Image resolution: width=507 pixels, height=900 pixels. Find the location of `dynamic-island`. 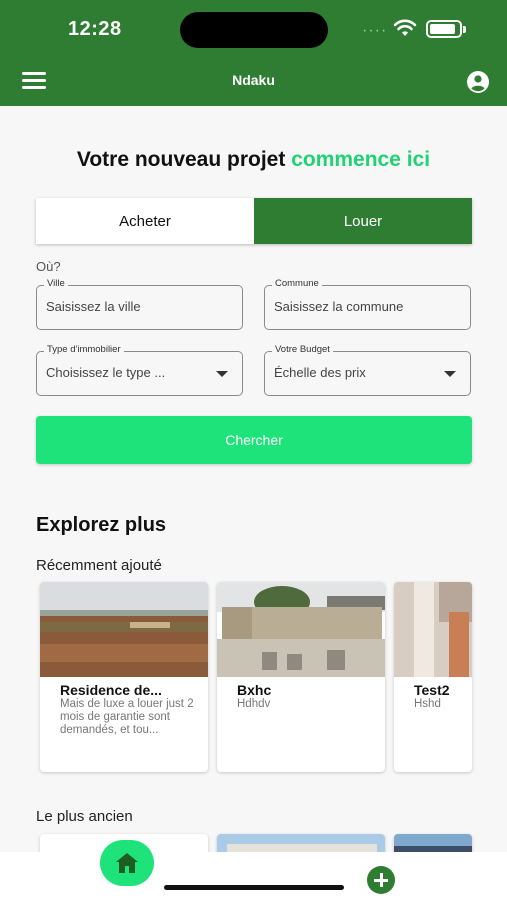

dynamic-island is located at coordinates (254, 30).